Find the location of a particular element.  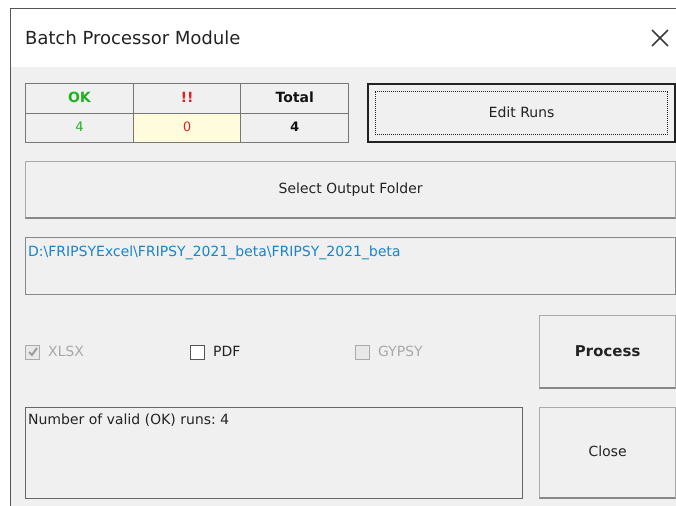

count-header: !! is located at coordinates (187, 99).